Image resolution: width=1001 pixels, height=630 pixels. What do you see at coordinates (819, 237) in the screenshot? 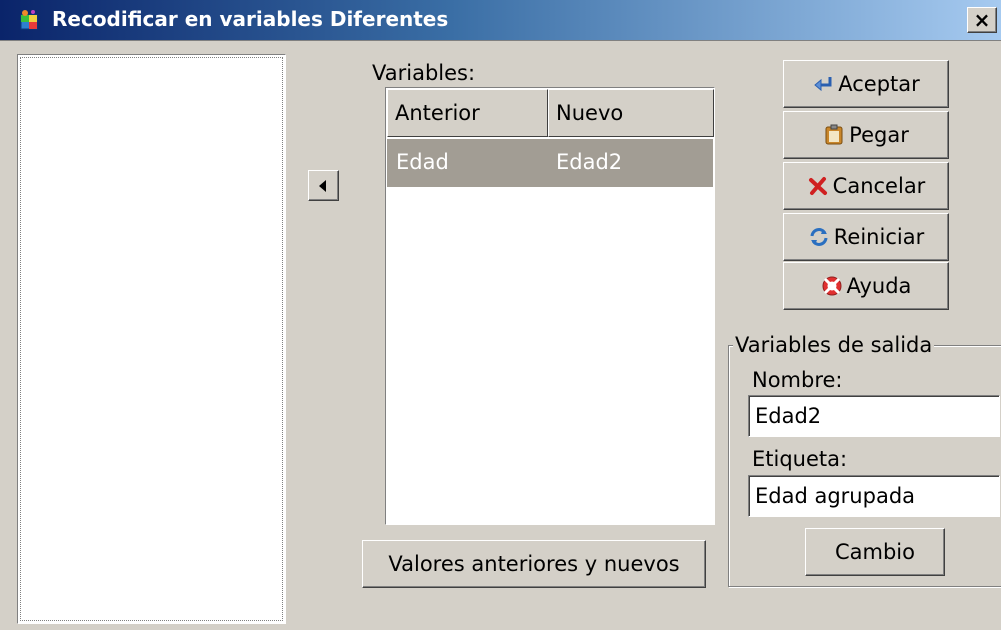
I see `refresh-icon` at bounding box center [819, 237].